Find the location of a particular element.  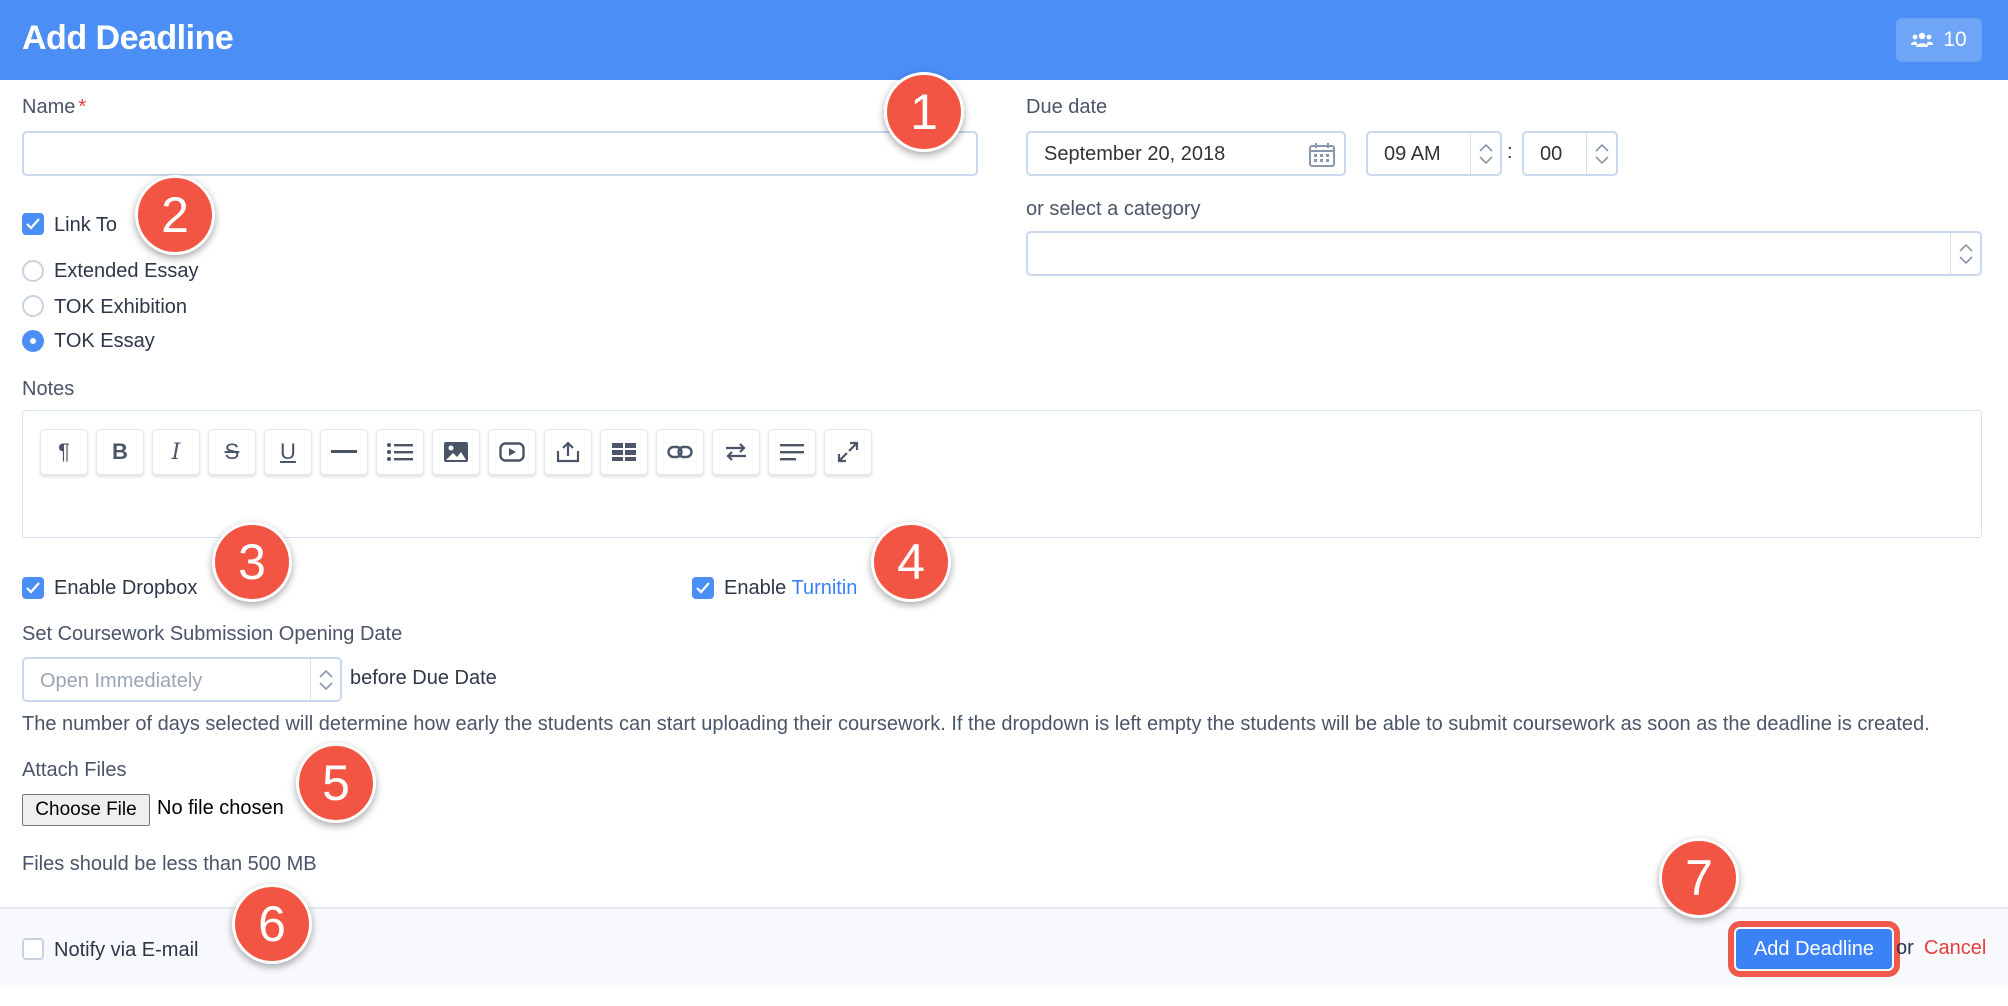

annotation-badge-7: 7 is located at coordinates (1699, 878).